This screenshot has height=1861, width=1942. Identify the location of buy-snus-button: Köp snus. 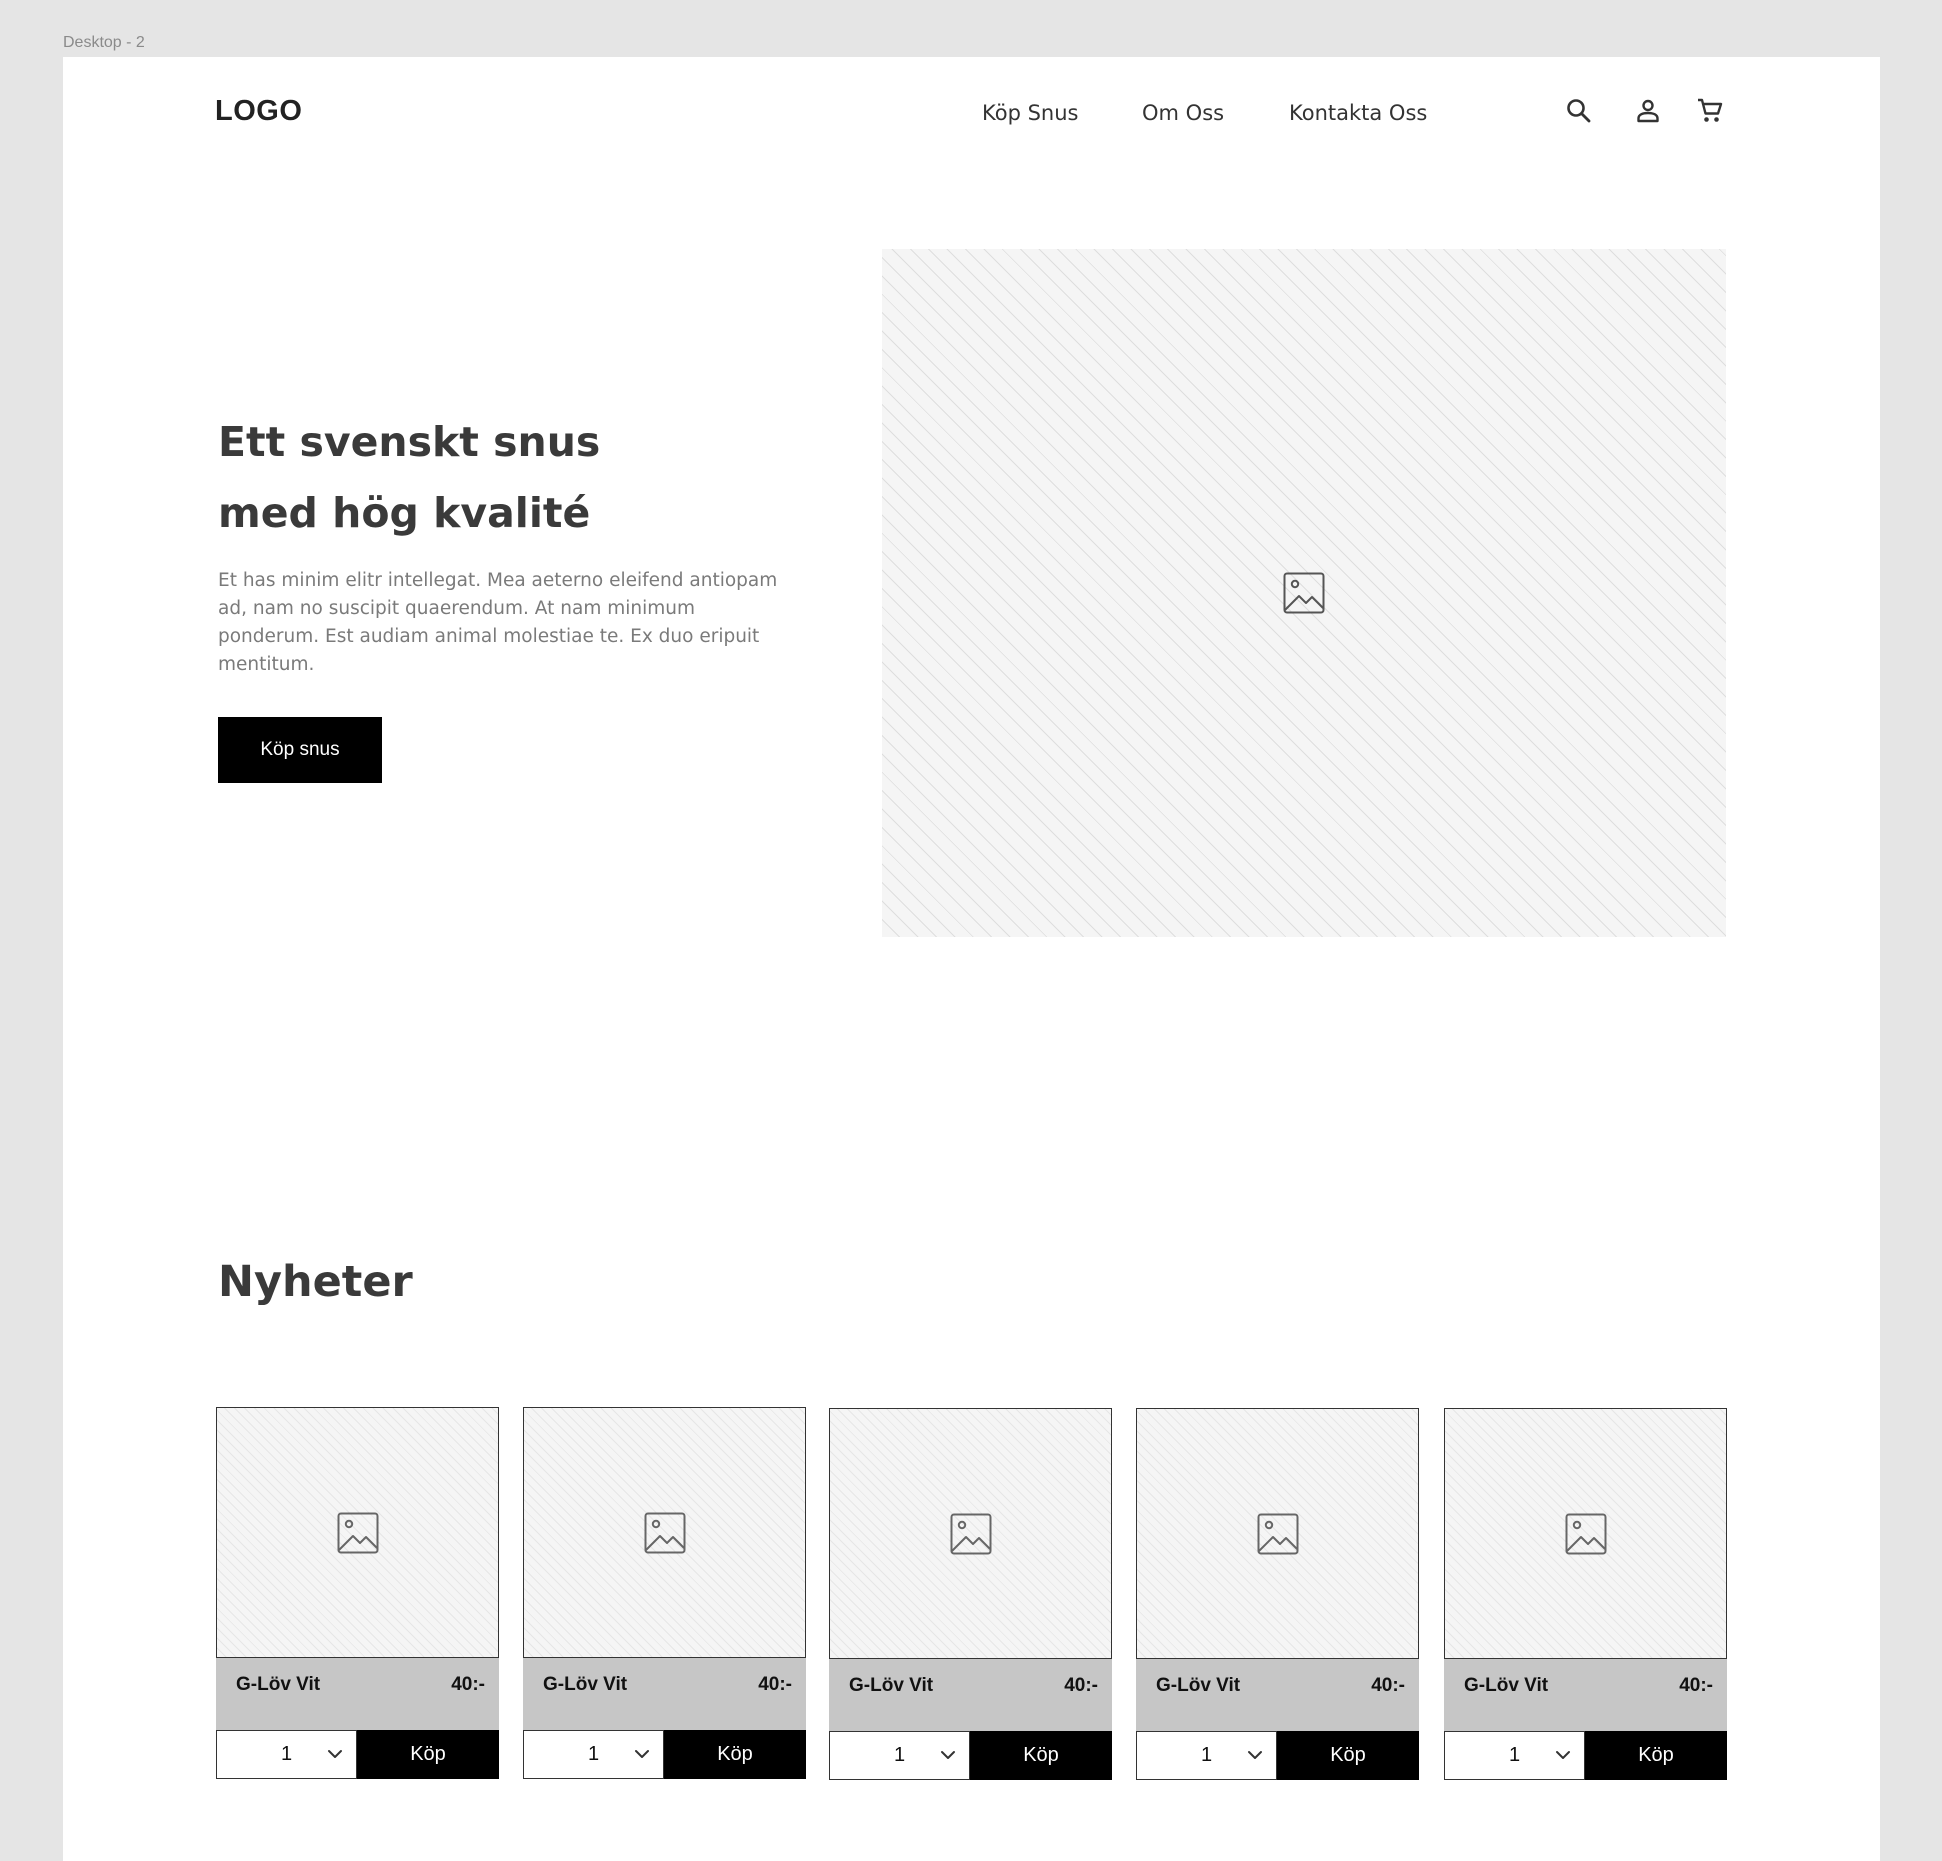
(300, 750).